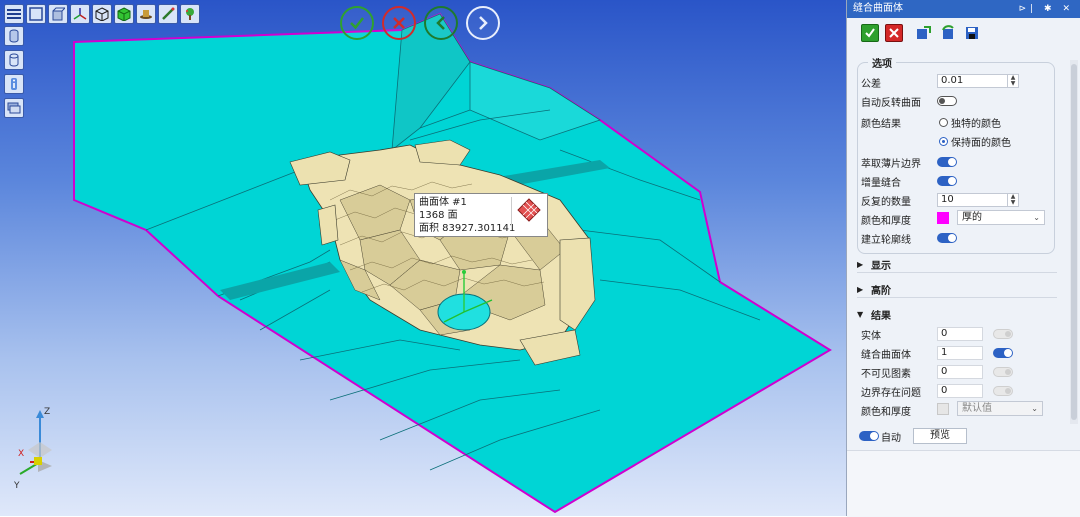  Describe the element at coordinates (882, 62) in the screenshot. I see `options-label: 选项` at that location.